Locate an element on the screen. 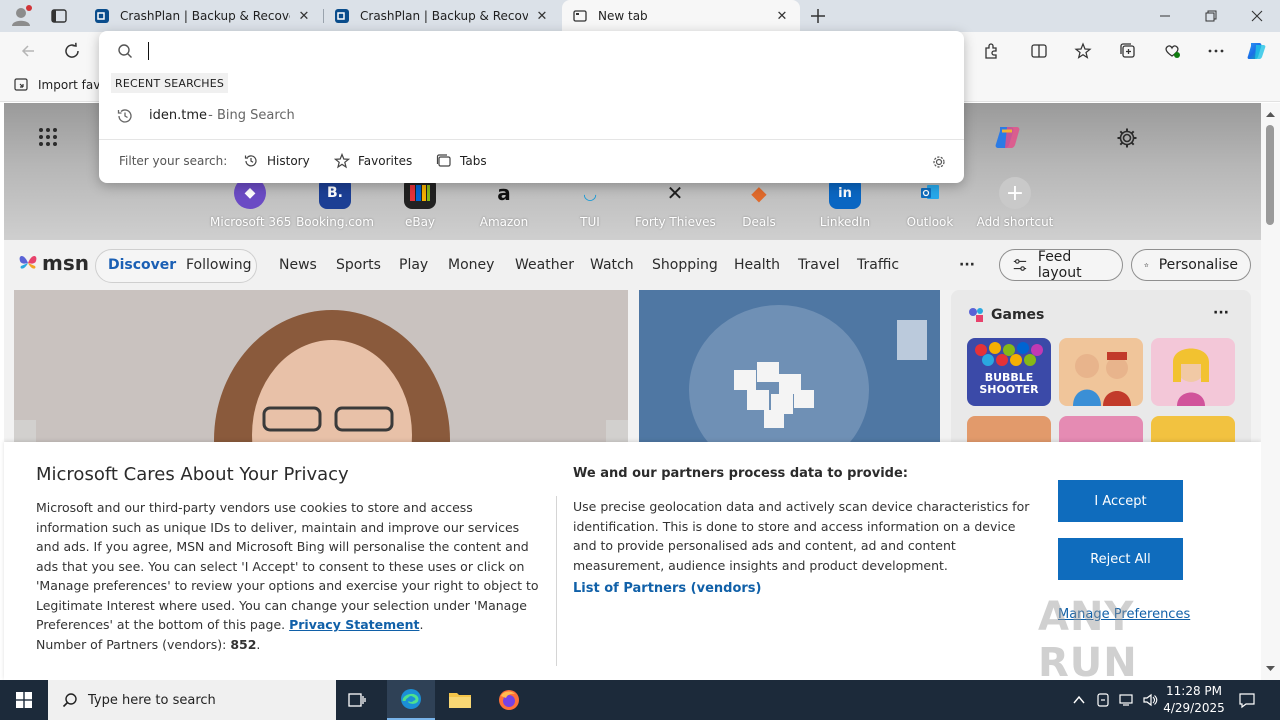  game-bubble-shooter: BUBBLE SHOOTER is located at coordinates (1009, 372).